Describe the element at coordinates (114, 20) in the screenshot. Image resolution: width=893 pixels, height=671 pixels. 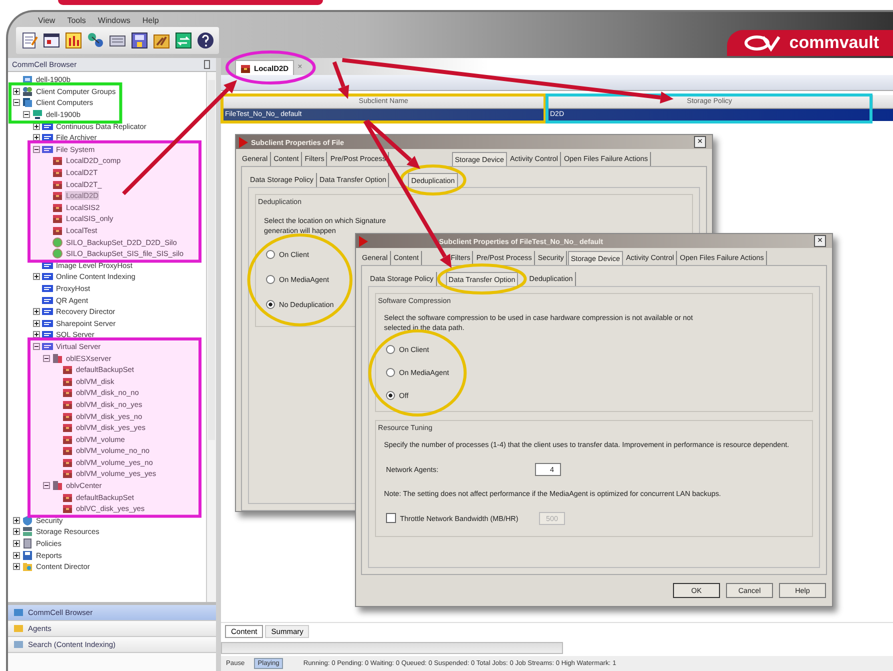
I see `menu-item: Windows` at that location.